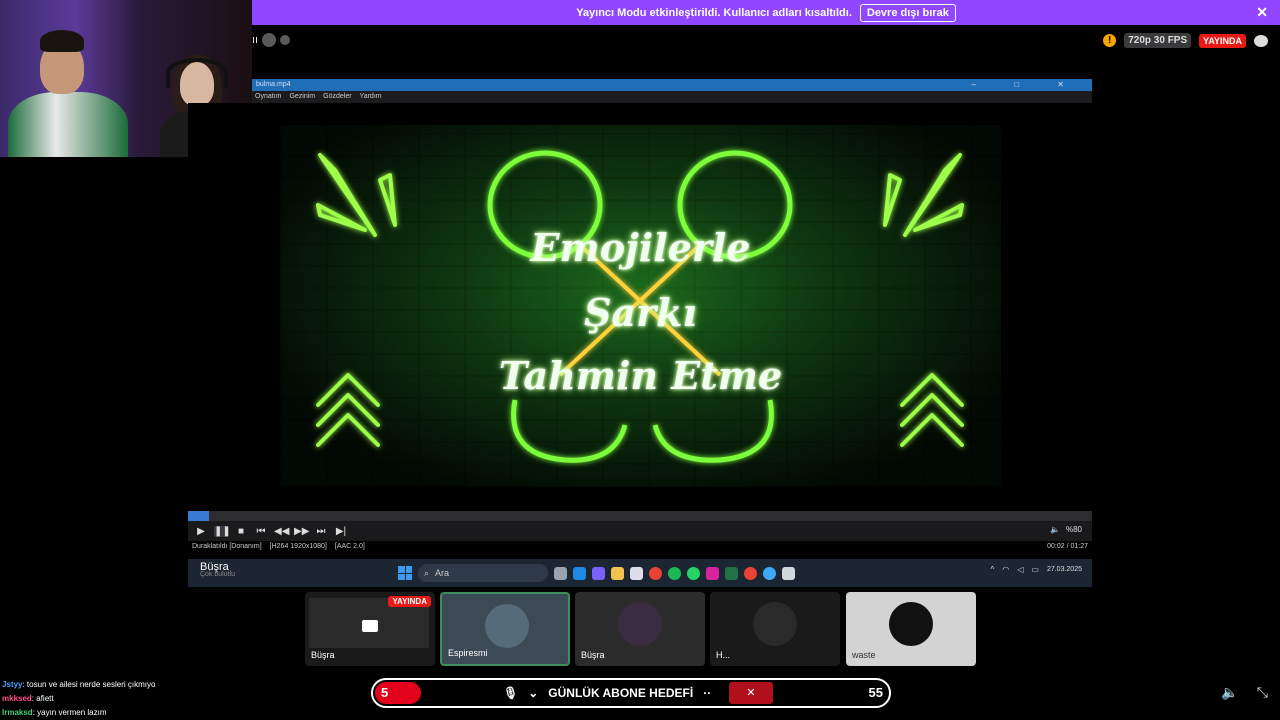  I want to click on previous-button: ⏮, so click(261, 531).